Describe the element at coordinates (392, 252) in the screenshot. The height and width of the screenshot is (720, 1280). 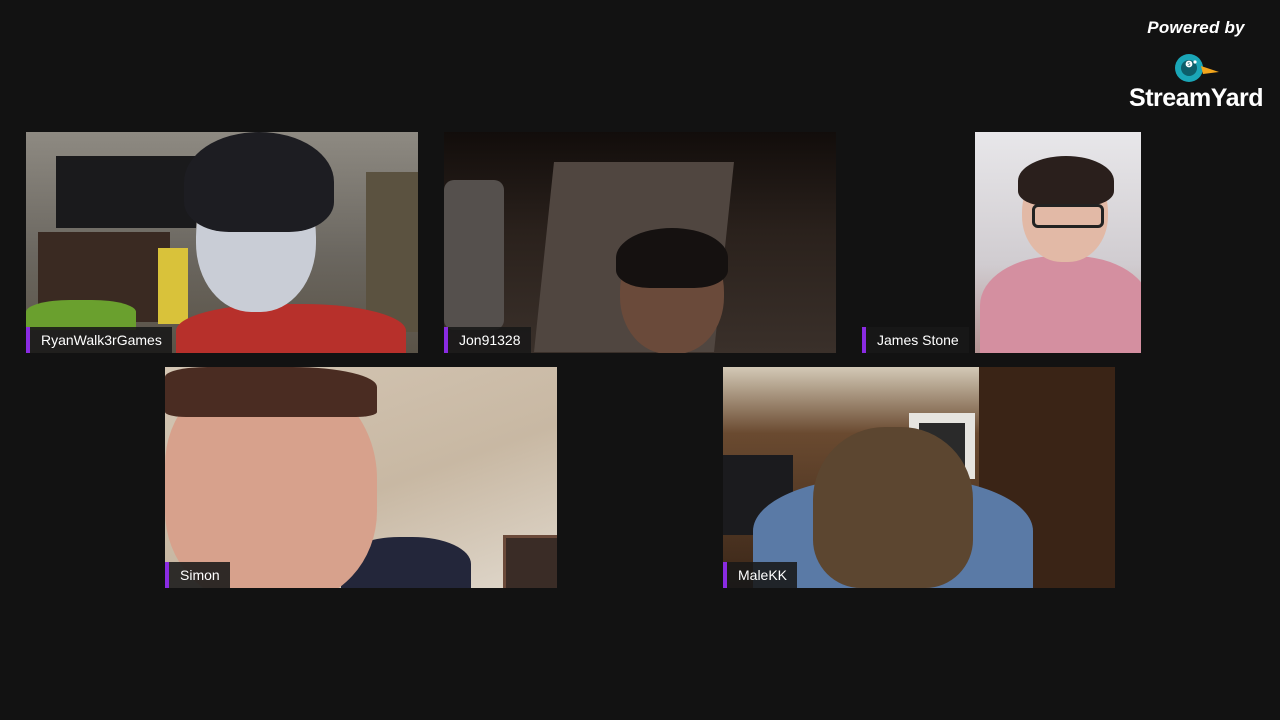
I see `background-shelf` at that location.